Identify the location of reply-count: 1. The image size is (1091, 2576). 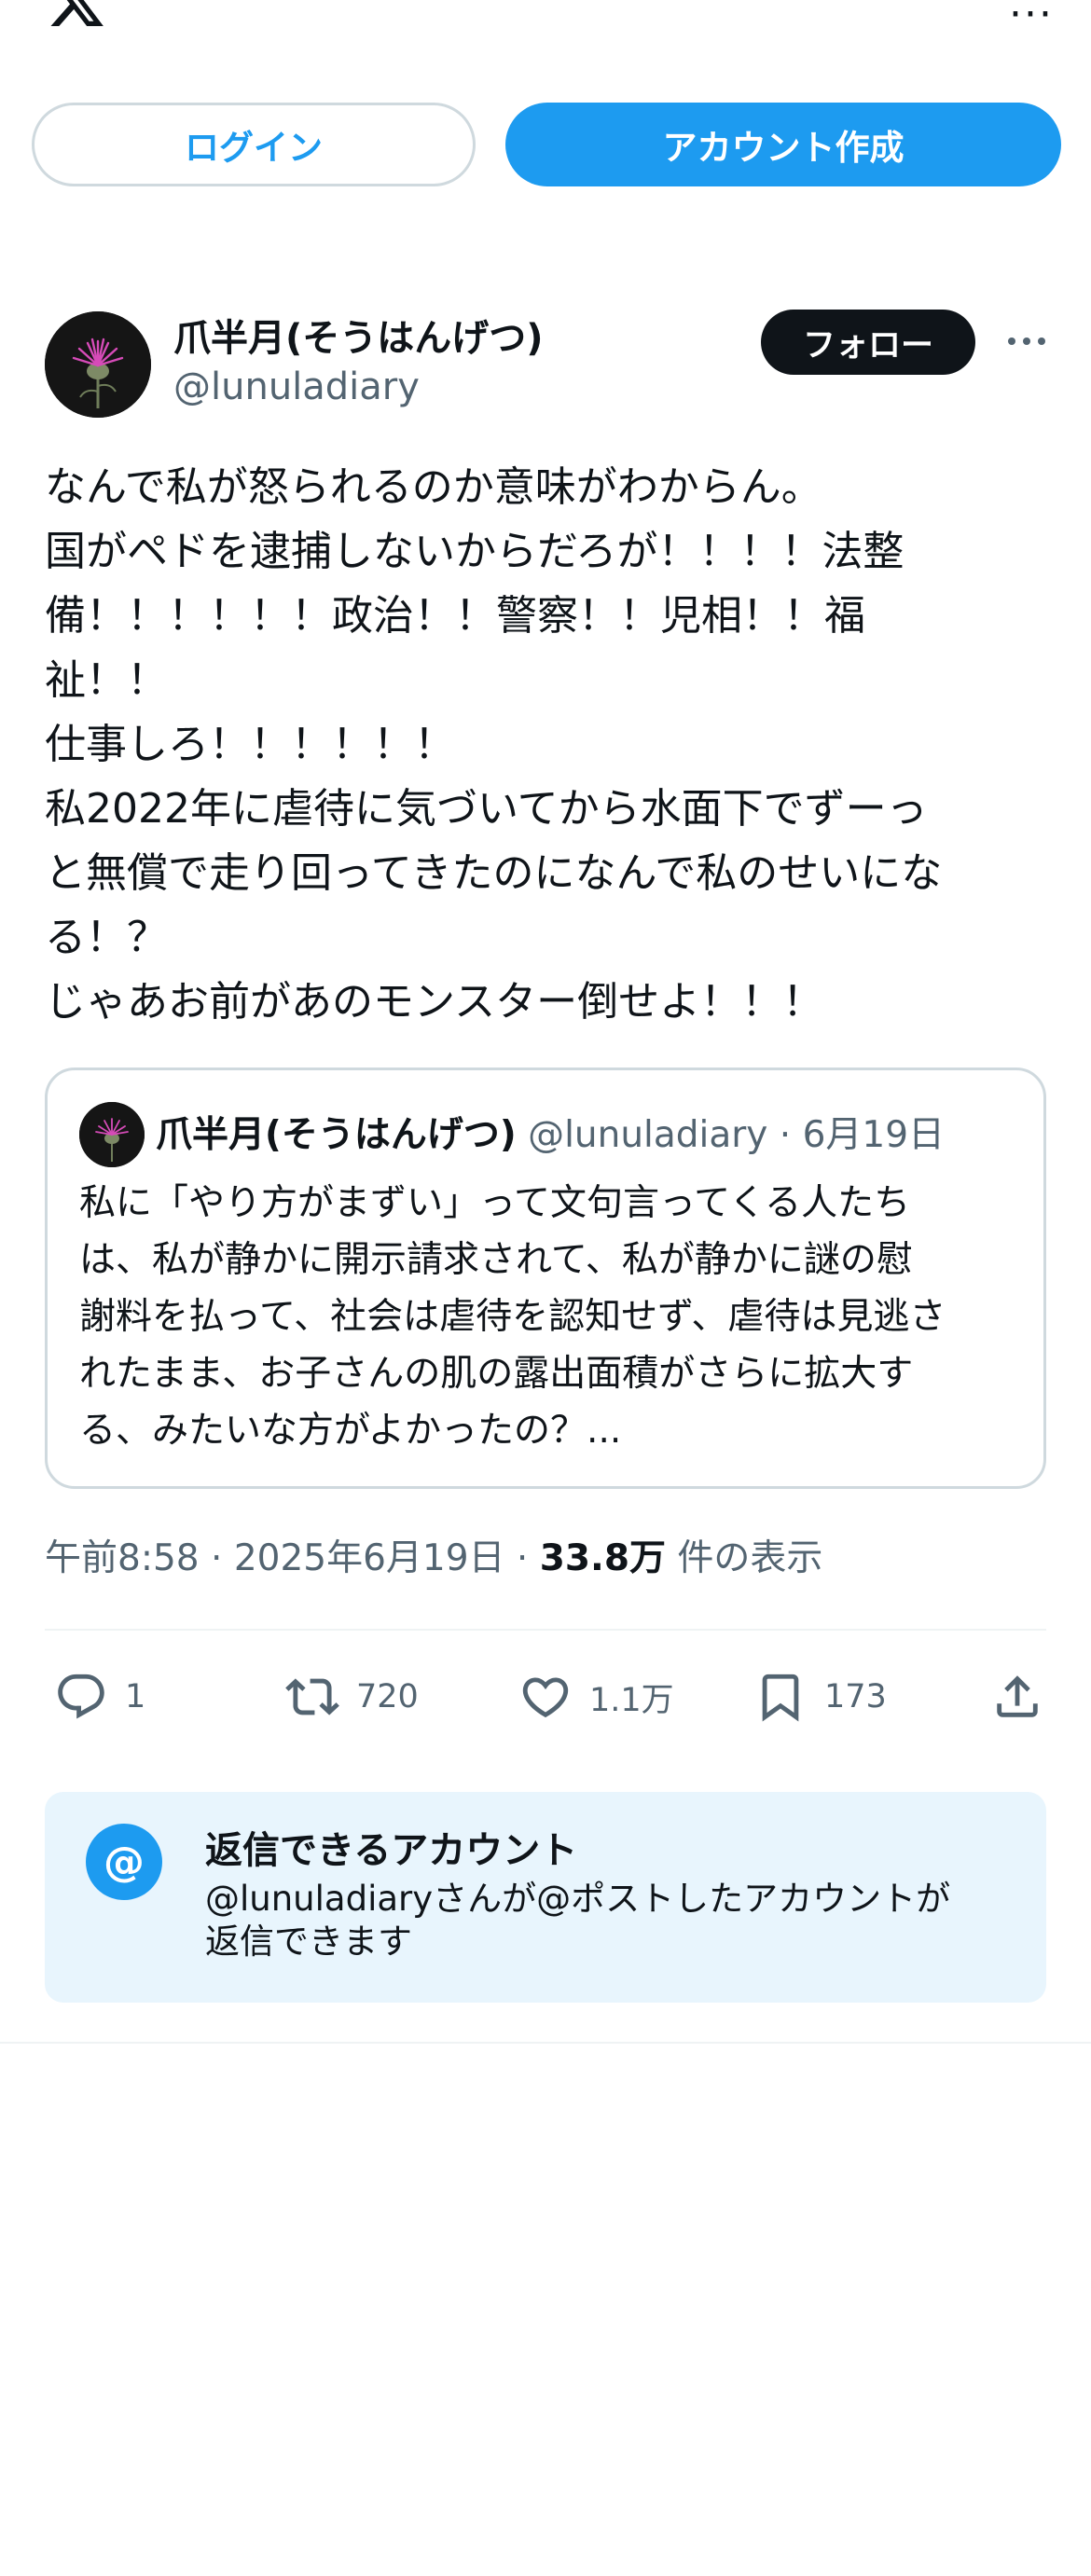
(135, 1696).